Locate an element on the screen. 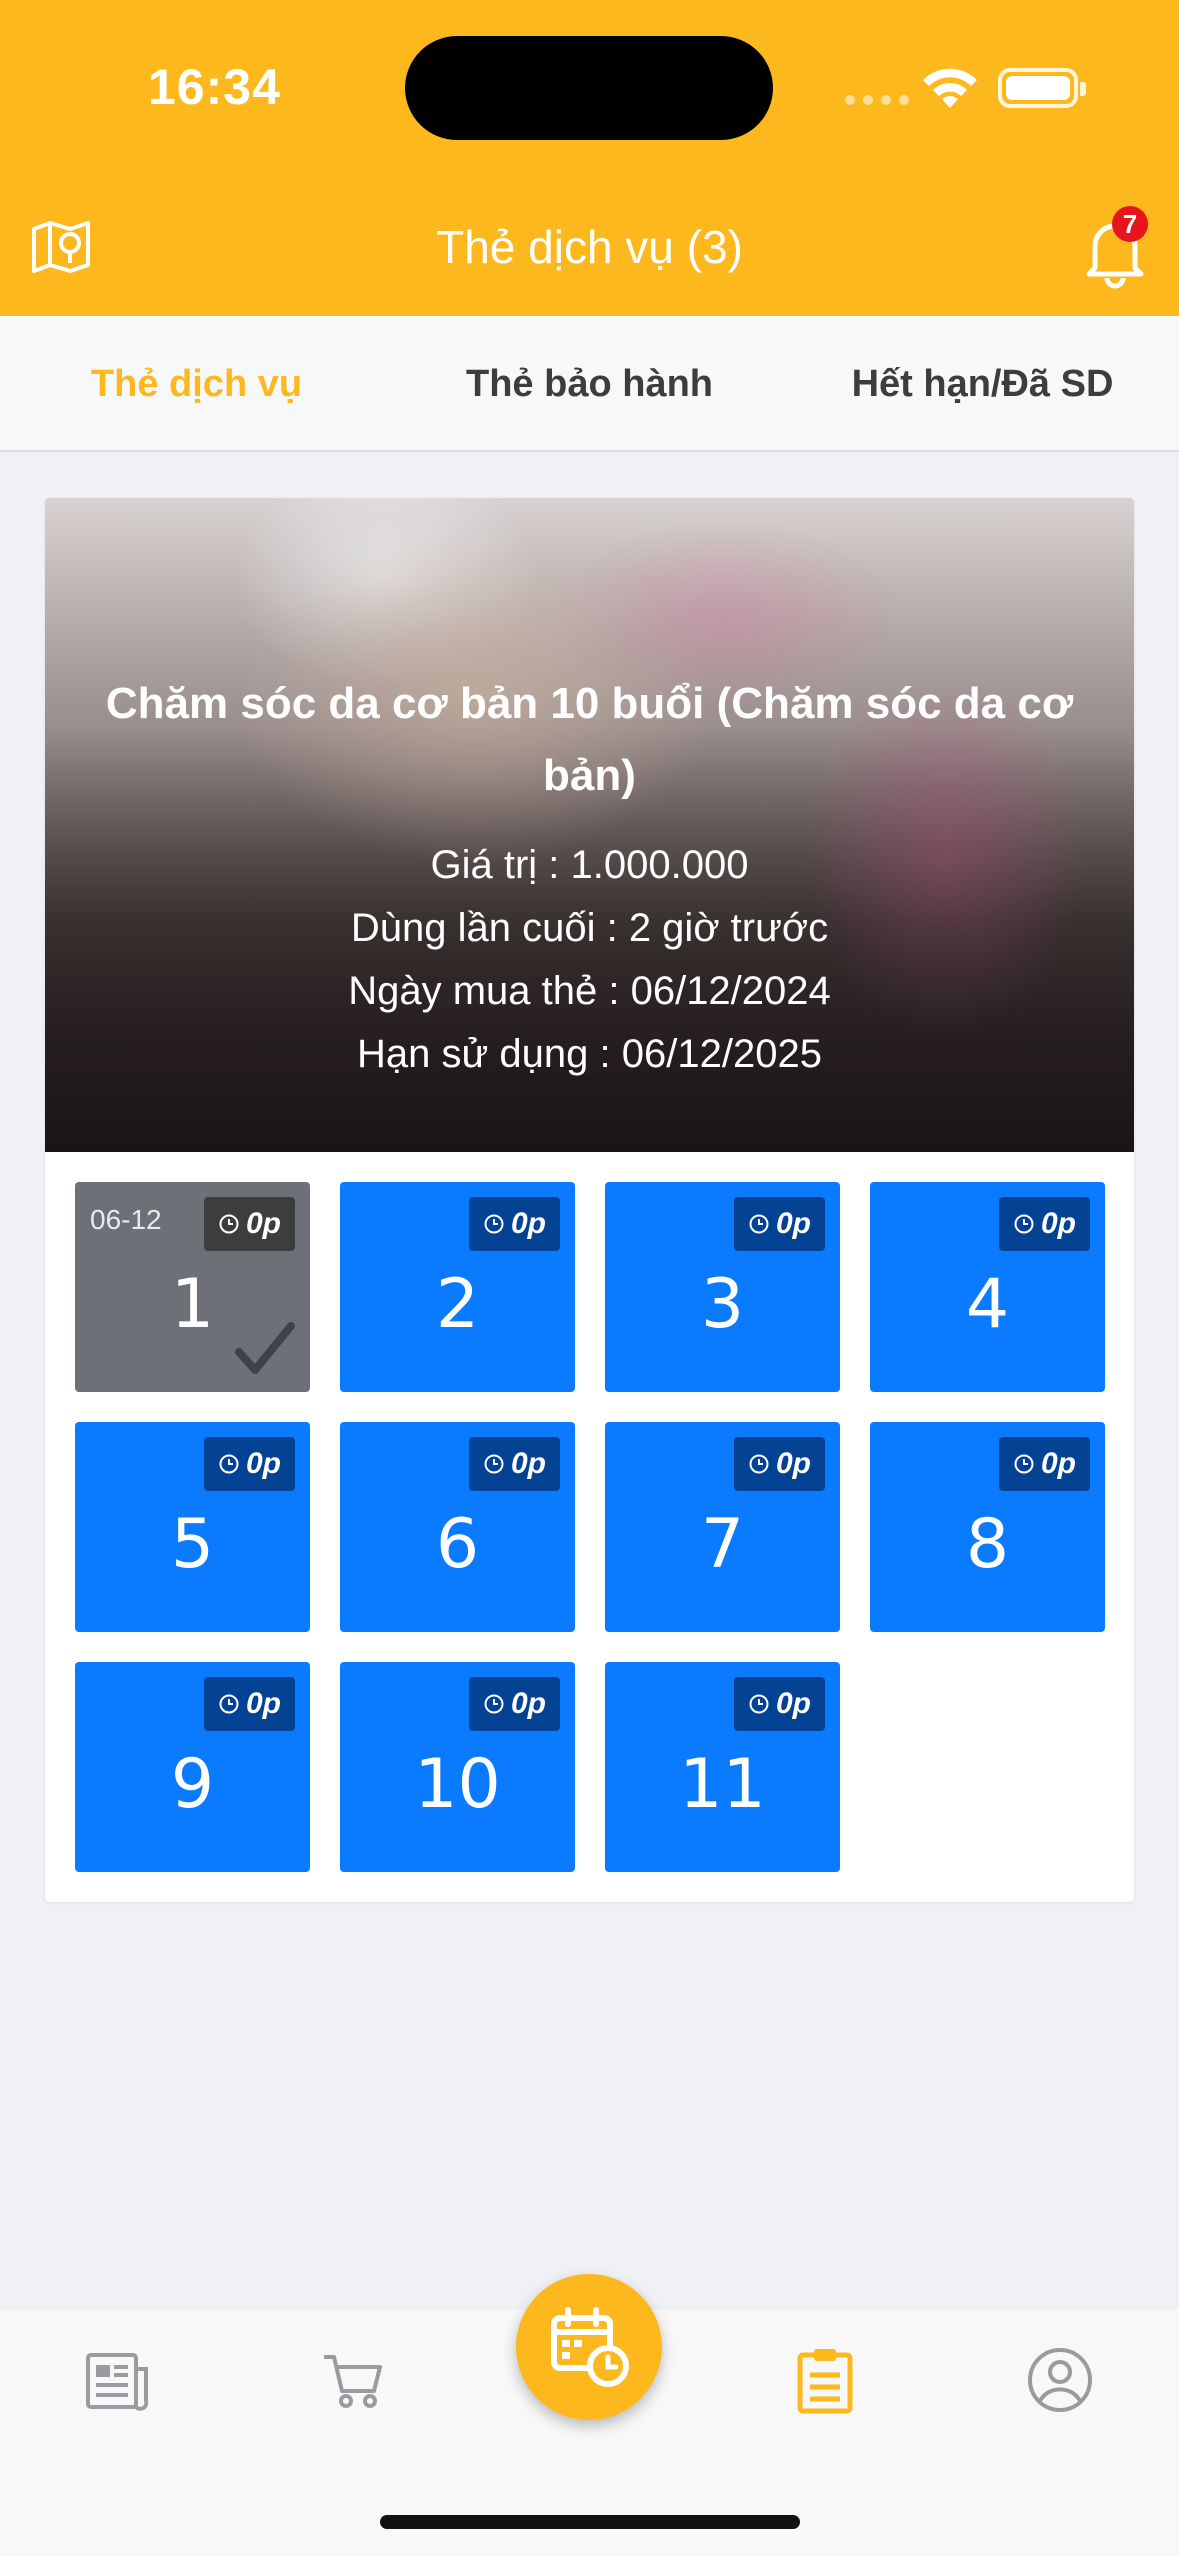 The image size is (1179, 2556). session-number: 10 is located at coordinates (457, 1784).